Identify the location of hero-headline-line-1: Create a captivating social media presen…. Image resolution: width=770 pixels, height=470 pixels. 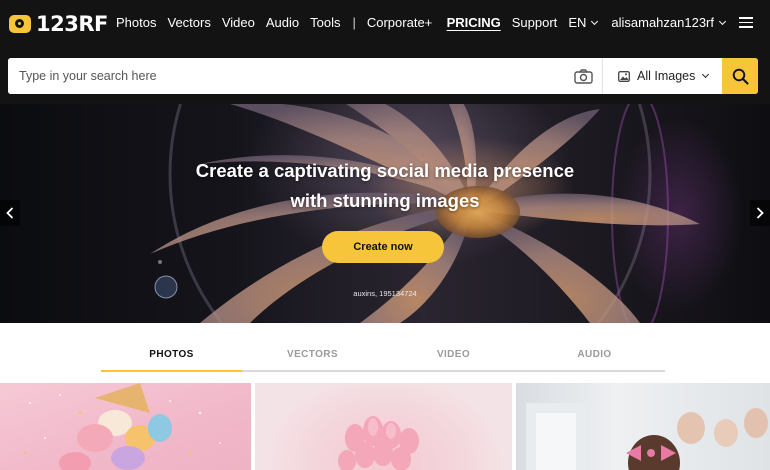
(385, 170).